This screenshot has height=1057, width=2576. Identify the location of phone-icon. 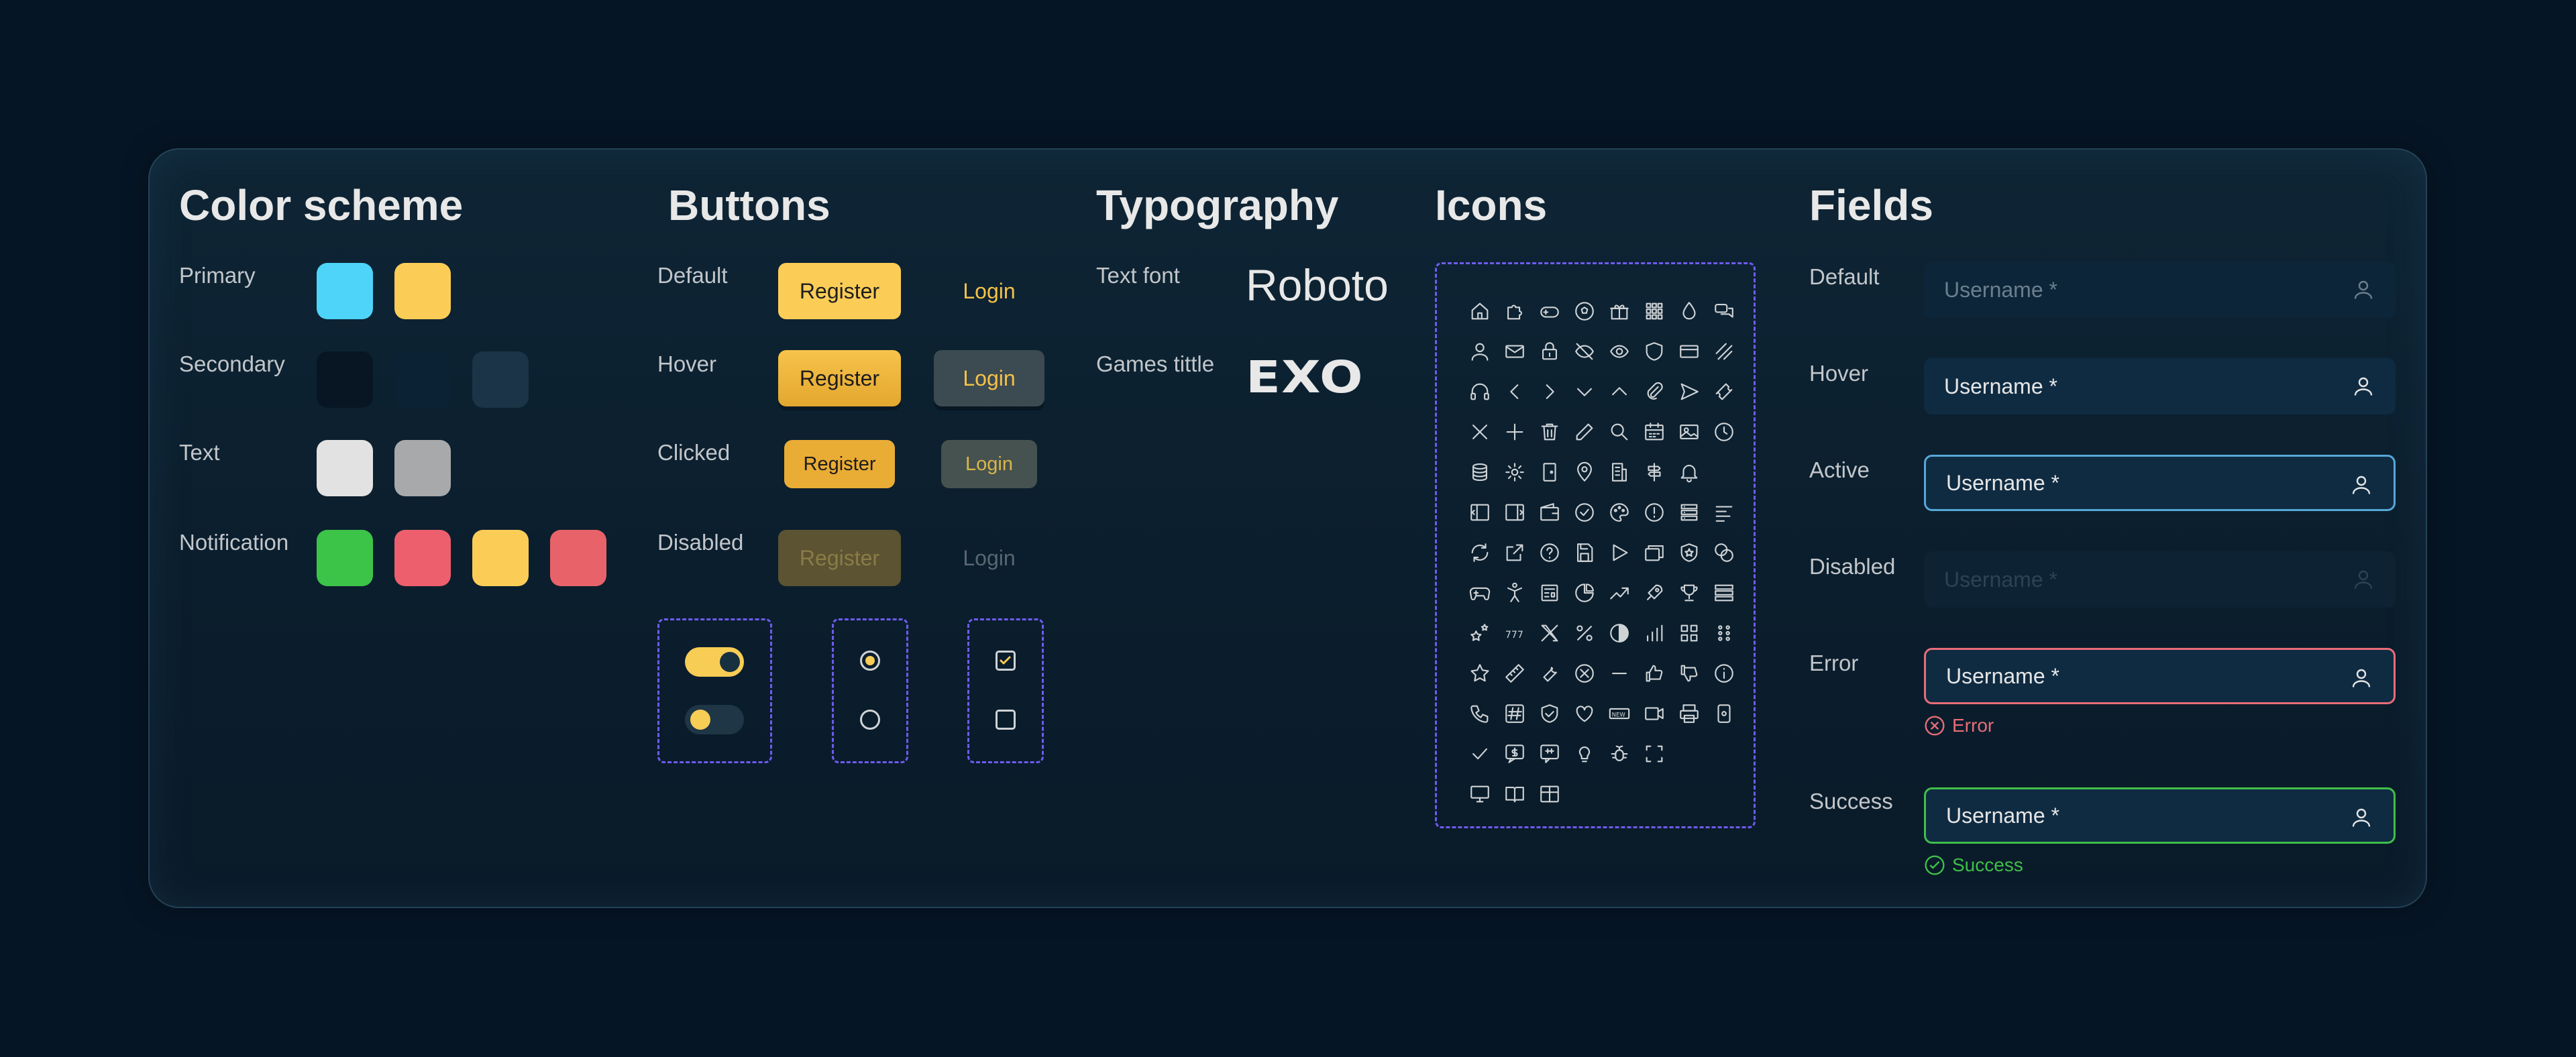
(1479, 714).